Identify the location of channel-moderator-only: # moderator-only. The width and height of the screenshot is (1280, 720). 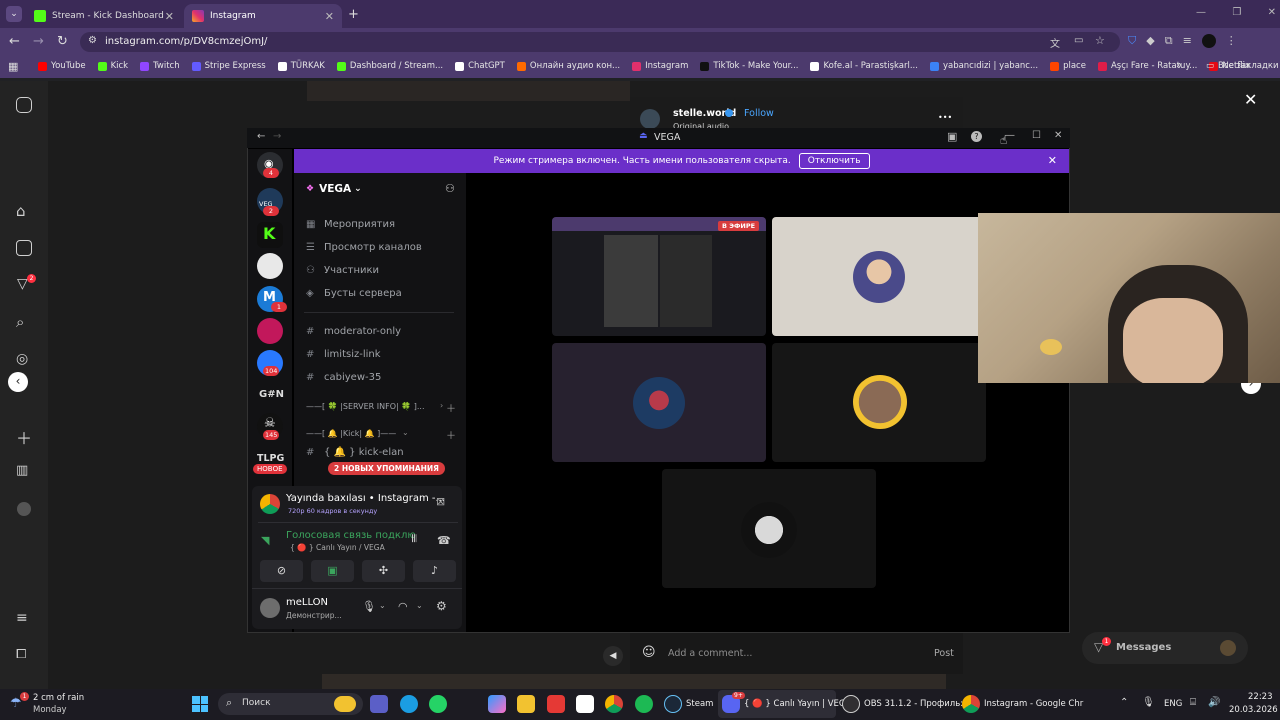
(353, 331).